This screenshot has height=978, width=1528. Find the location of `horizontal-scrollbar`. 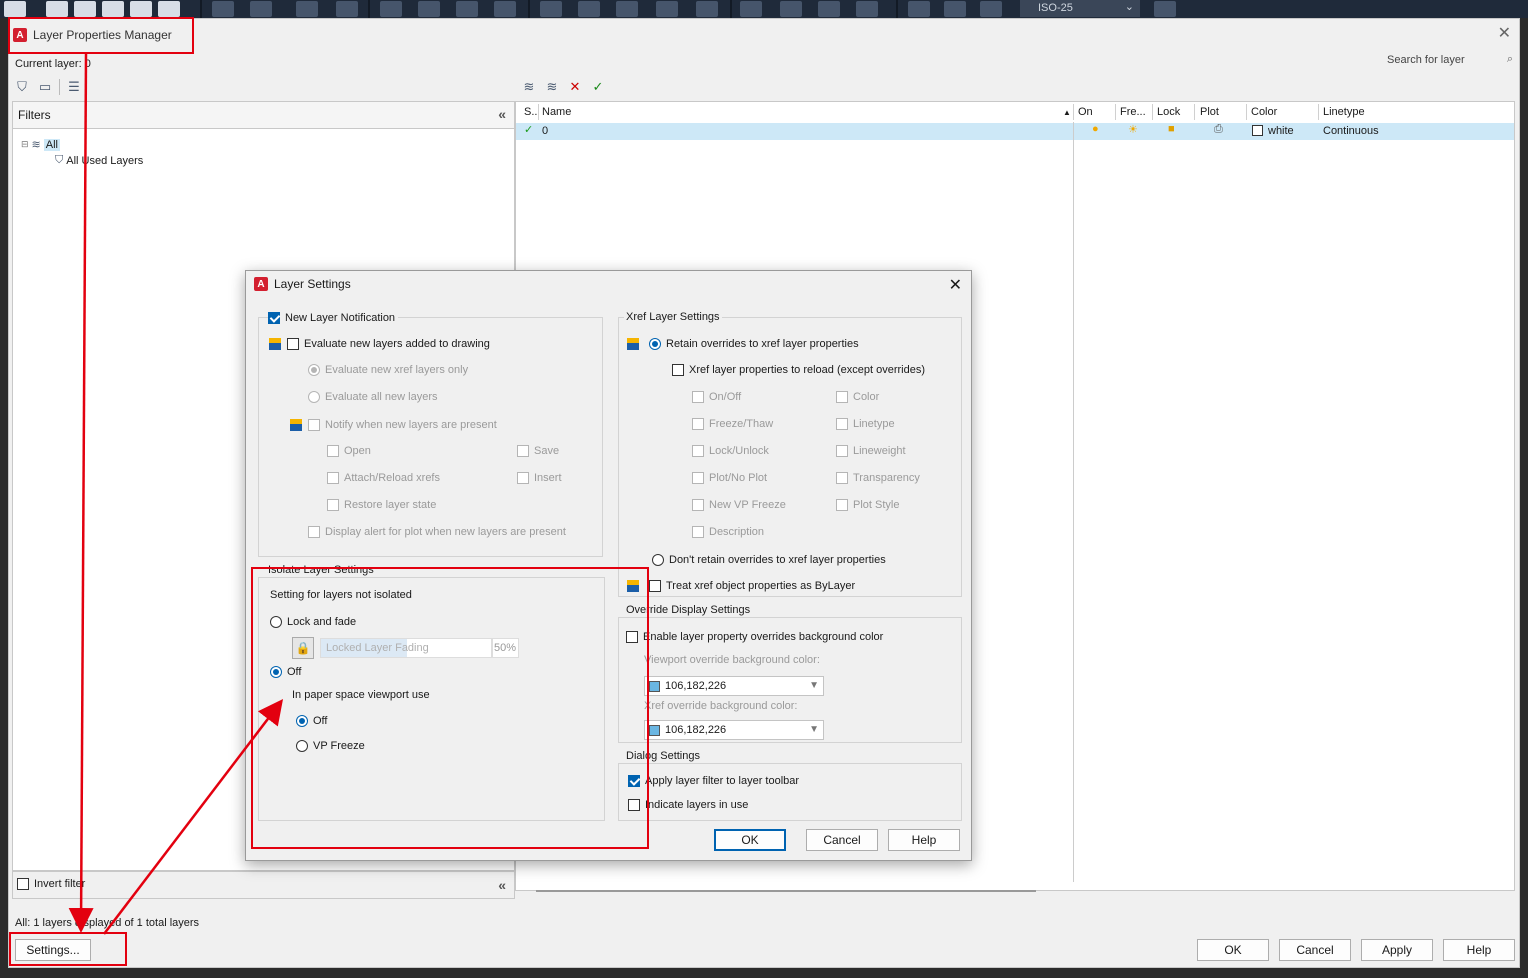

horizontal-scrollbar is located at coordinates (786, 891).